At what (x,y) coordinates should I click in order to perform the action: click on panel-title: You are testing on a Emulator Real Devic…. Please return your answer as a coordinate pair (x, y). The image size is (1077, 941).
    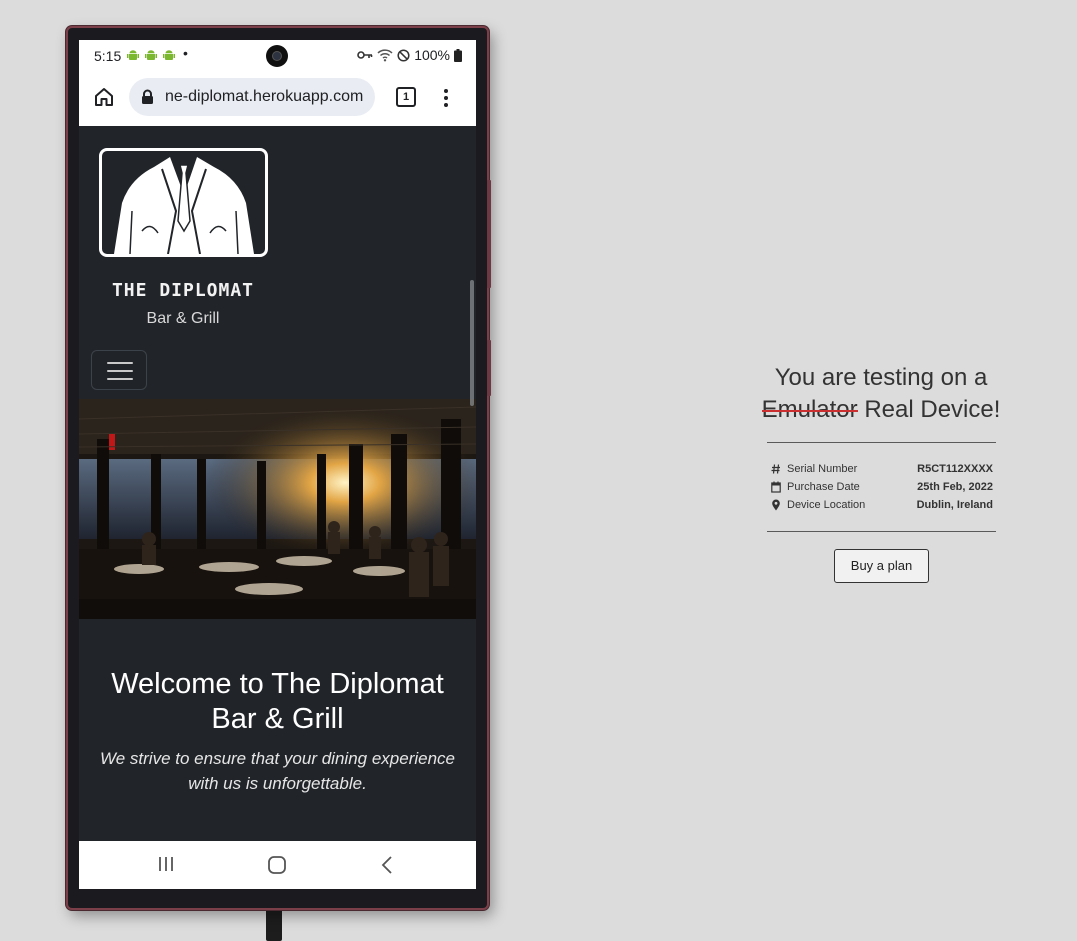
    Looking at the image, I should click on (881, 394).